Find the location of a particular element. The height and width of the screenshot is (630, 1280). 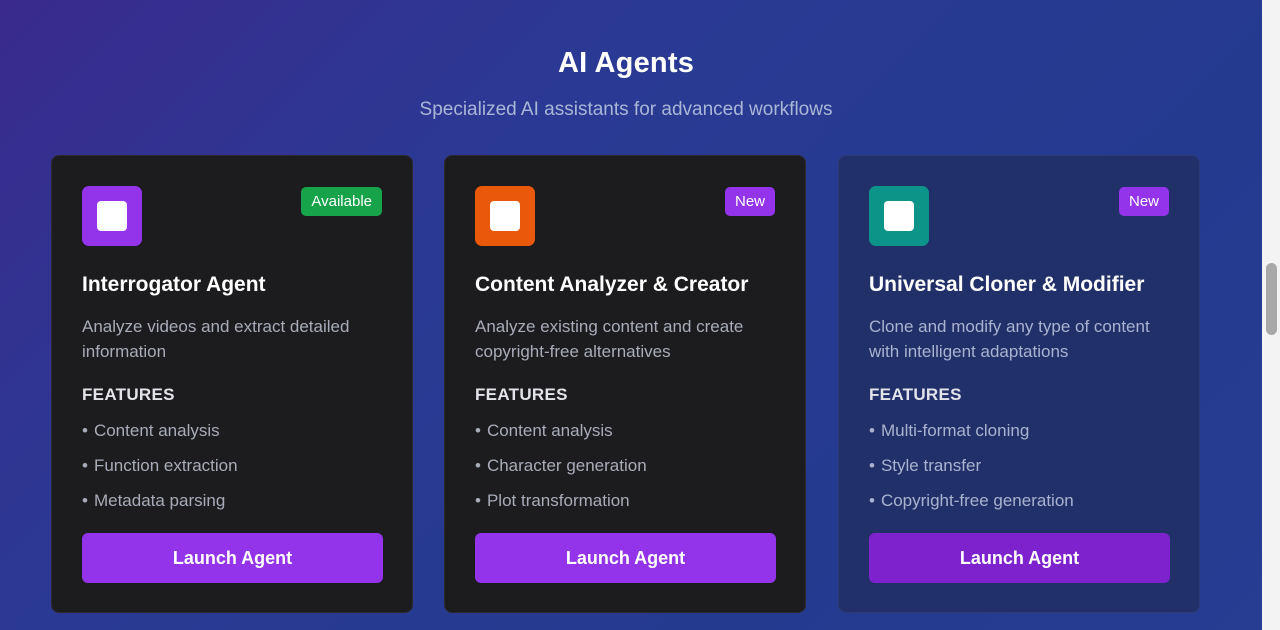

feature-item: Plot transformation is located at coordinates (561, 507).